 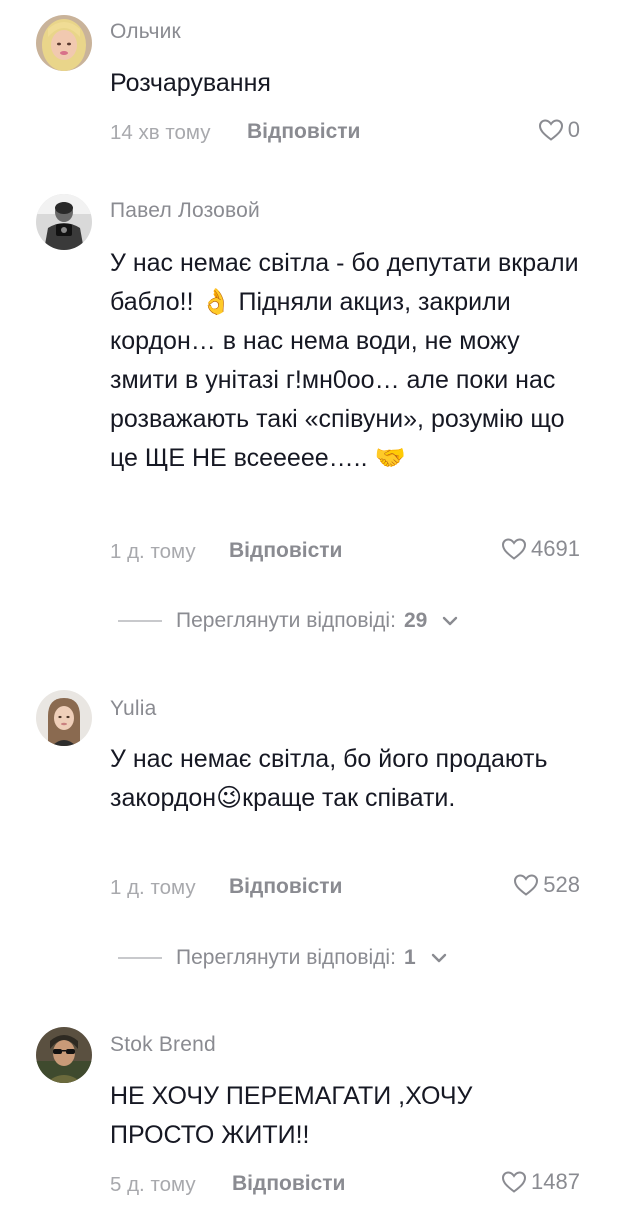 What do you see at coordinates (153, 1184) in the screenshot?
I see `comment-timestamp: 5 д. тому` at bounding box center [153, 1184].